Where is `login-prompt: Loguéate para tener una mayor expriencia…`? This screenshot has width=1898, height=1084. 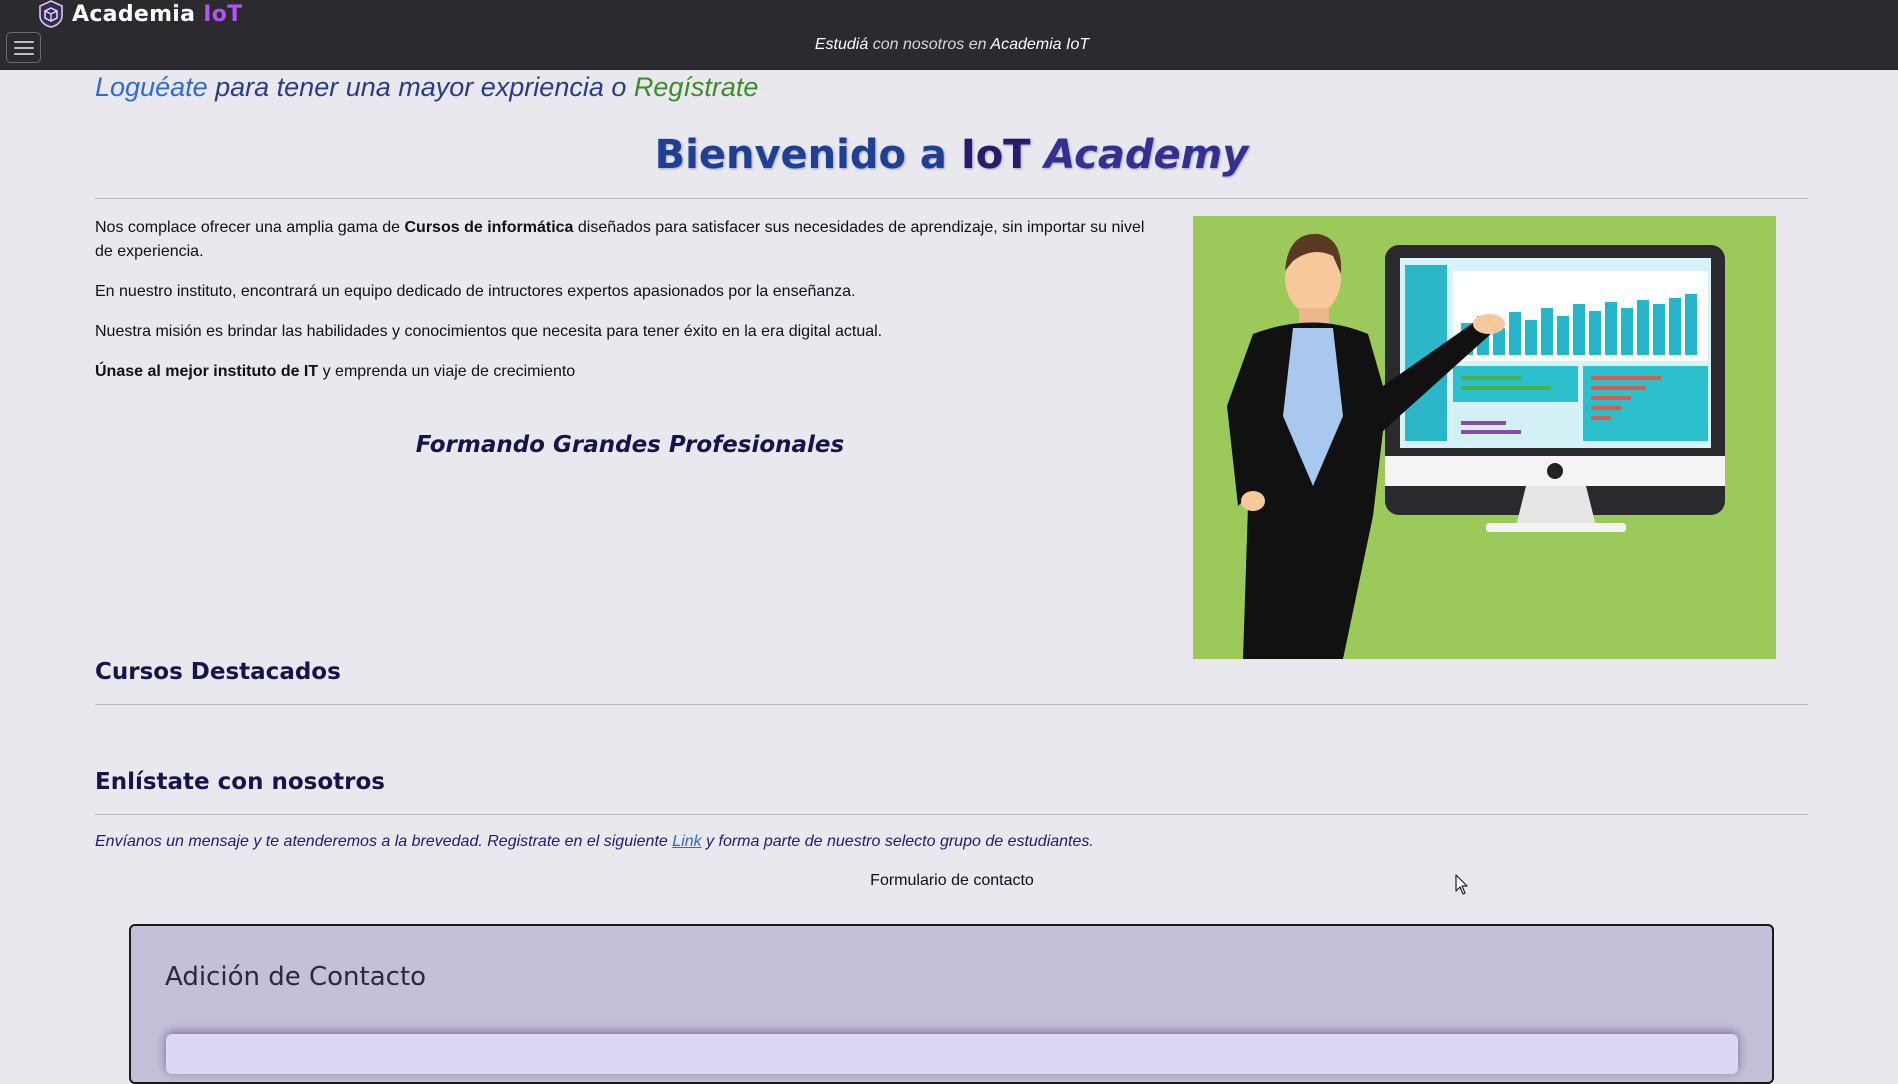 login-prompt: Loguéate para tener una mayor expriencia… is located at coordinates (426, 87).